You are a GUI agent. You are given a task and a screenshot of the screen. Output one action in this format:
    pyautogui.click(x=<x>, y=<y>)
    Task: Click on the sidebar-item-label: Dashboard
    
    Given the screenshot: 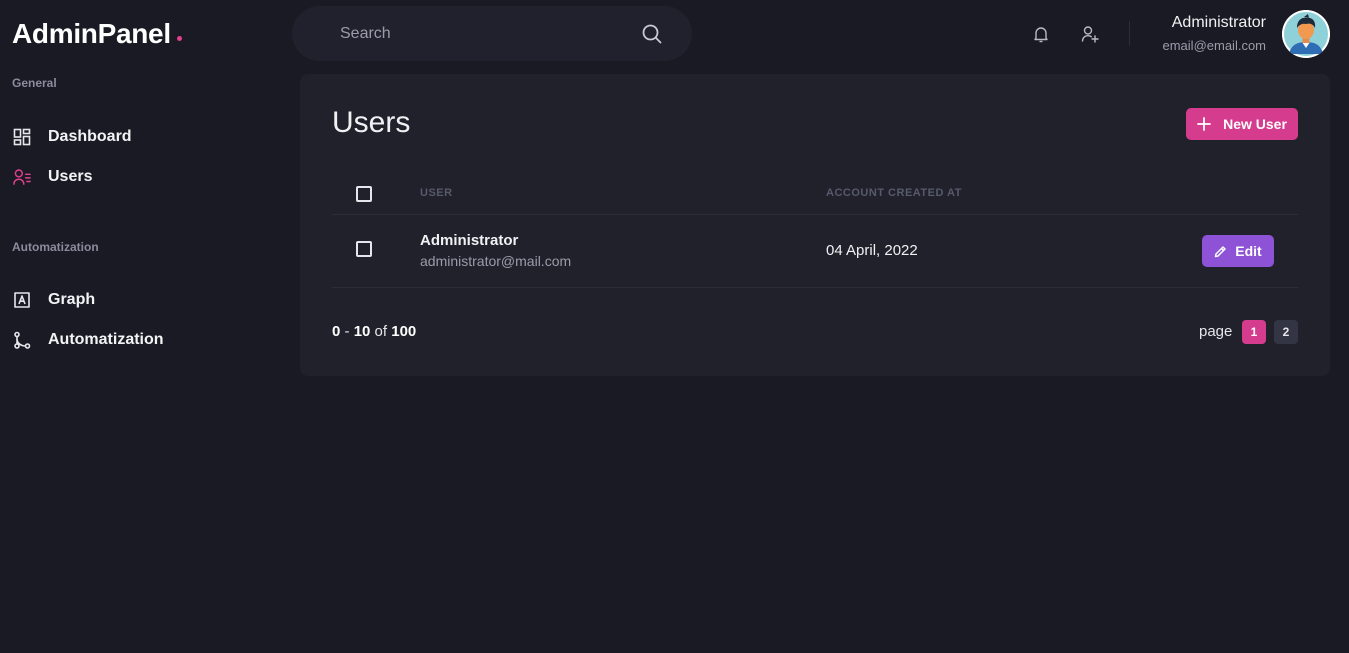 What is the action you would take?
    pyautogui.click(x=90, y=136)
    